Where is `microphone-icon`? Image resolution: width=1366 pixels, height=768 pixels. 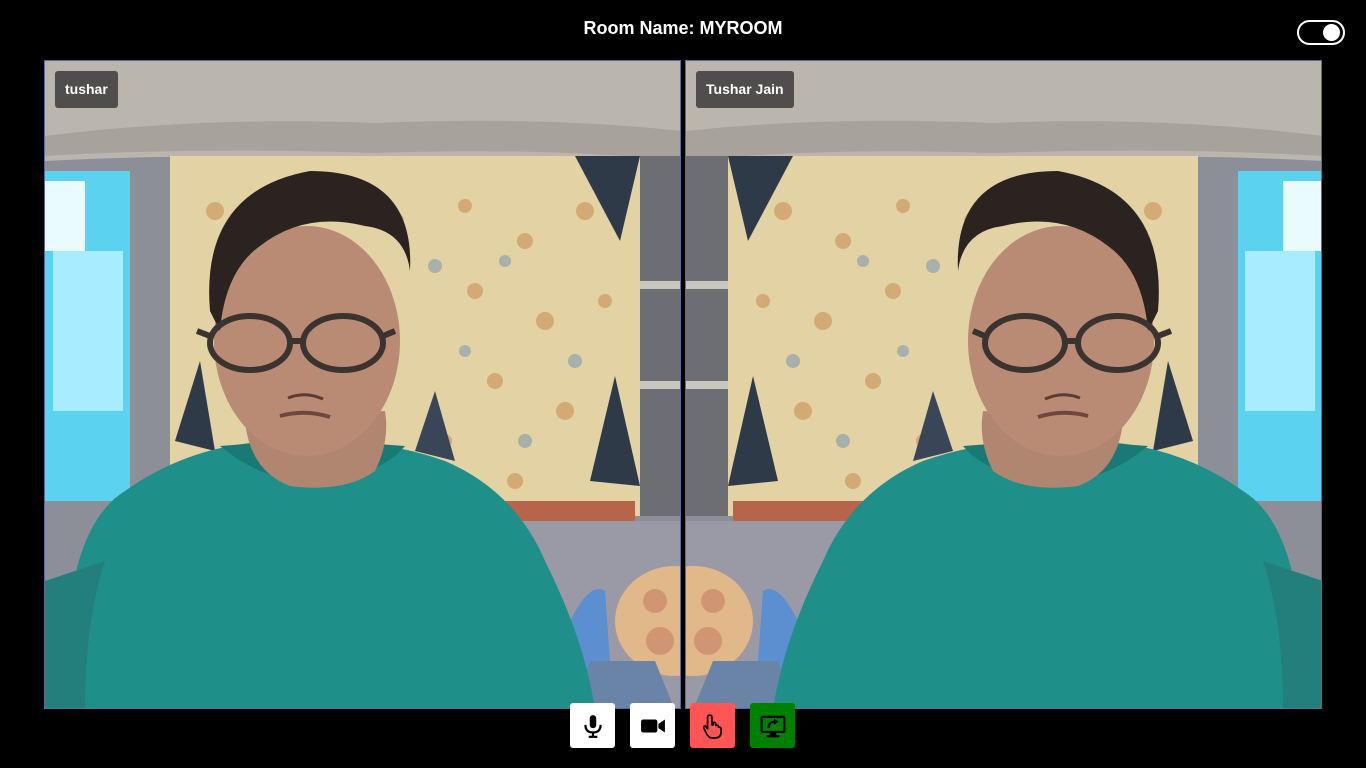 microphone-icon is located at coordinates (593, 726).